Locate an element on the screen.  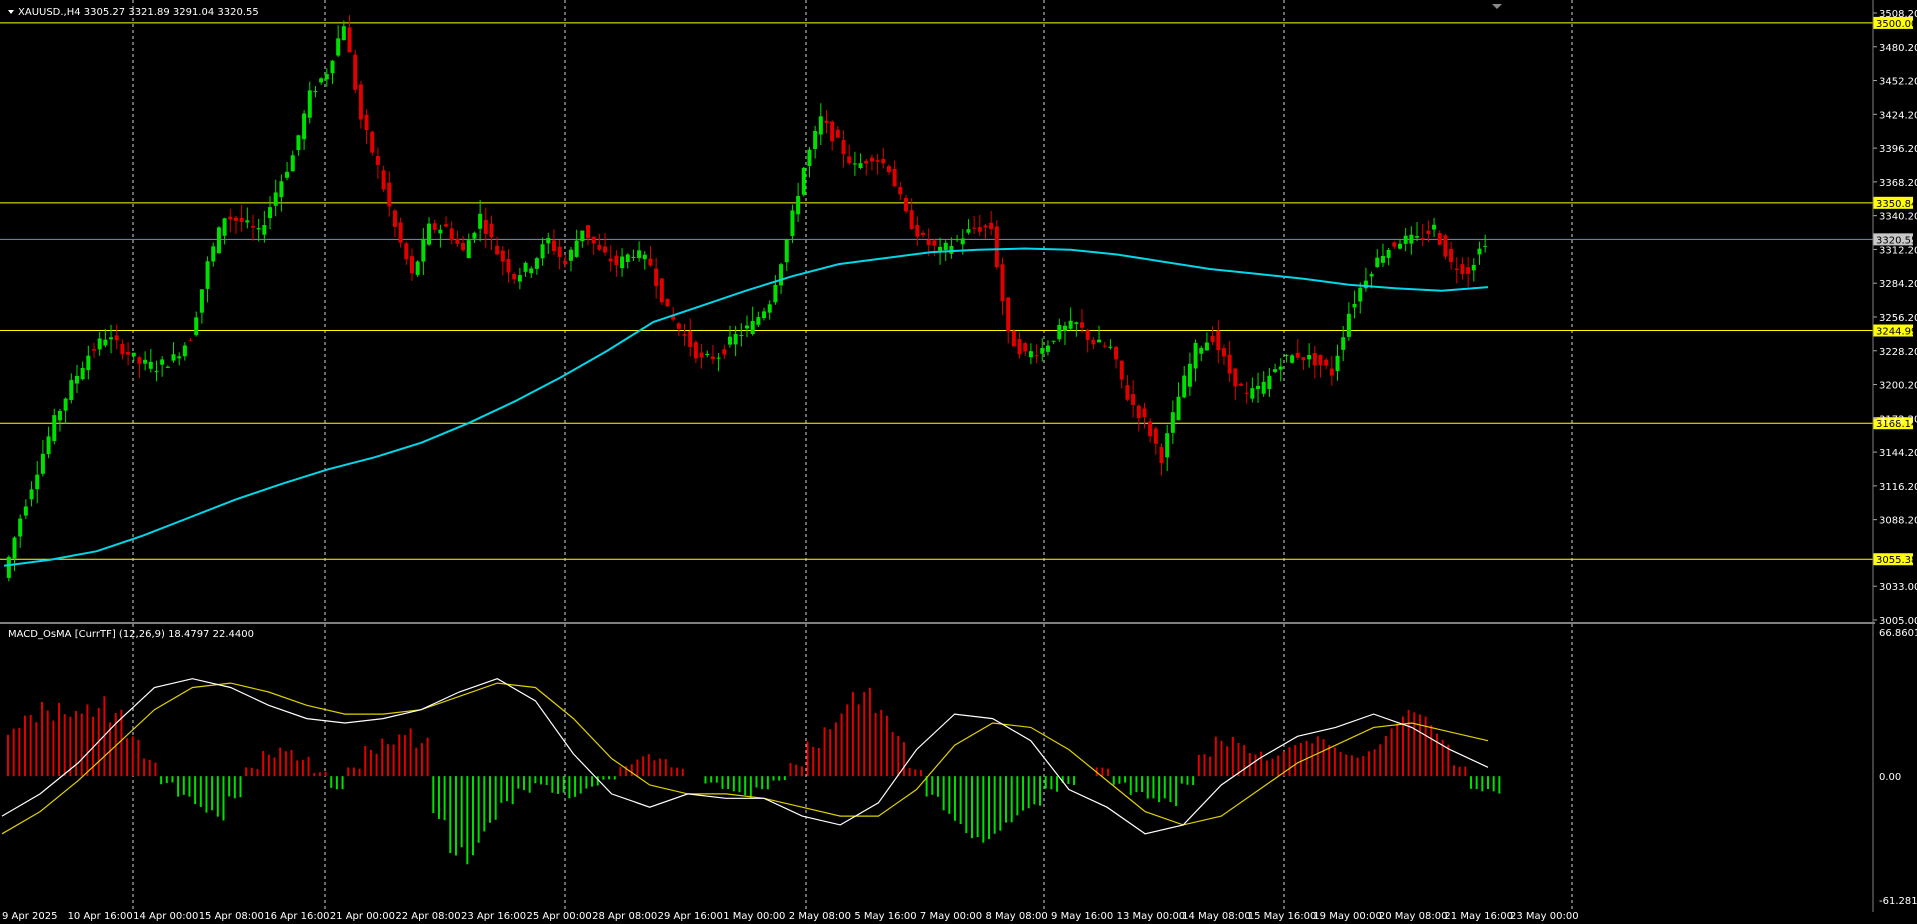
level-price-label: 3350.84 is located at coordinates (1896, 204).